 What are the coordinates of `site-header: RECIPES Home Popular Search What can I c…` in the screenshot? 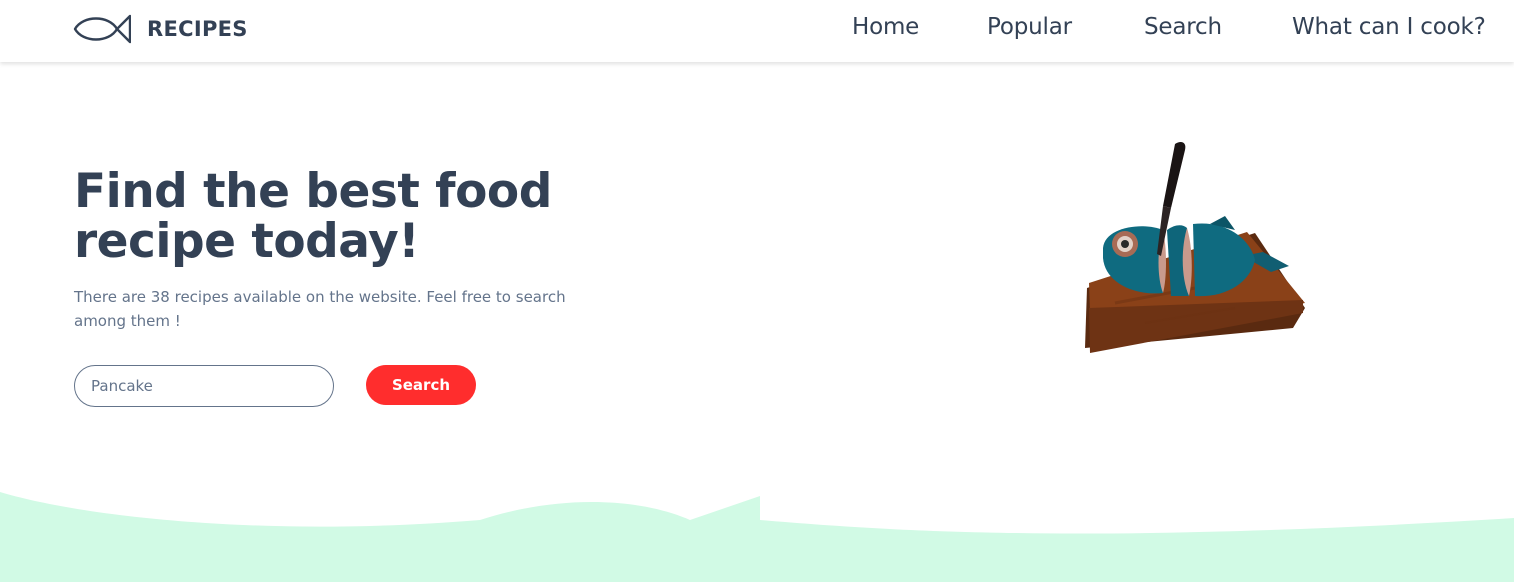 It's located at (757, 31).